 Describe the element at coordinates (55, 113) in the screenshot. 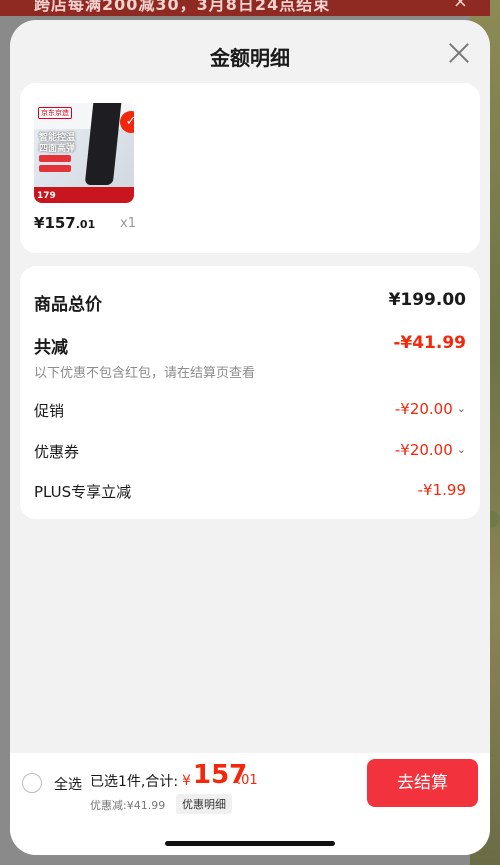

I see `brand-logo: 京东京造` at that location.